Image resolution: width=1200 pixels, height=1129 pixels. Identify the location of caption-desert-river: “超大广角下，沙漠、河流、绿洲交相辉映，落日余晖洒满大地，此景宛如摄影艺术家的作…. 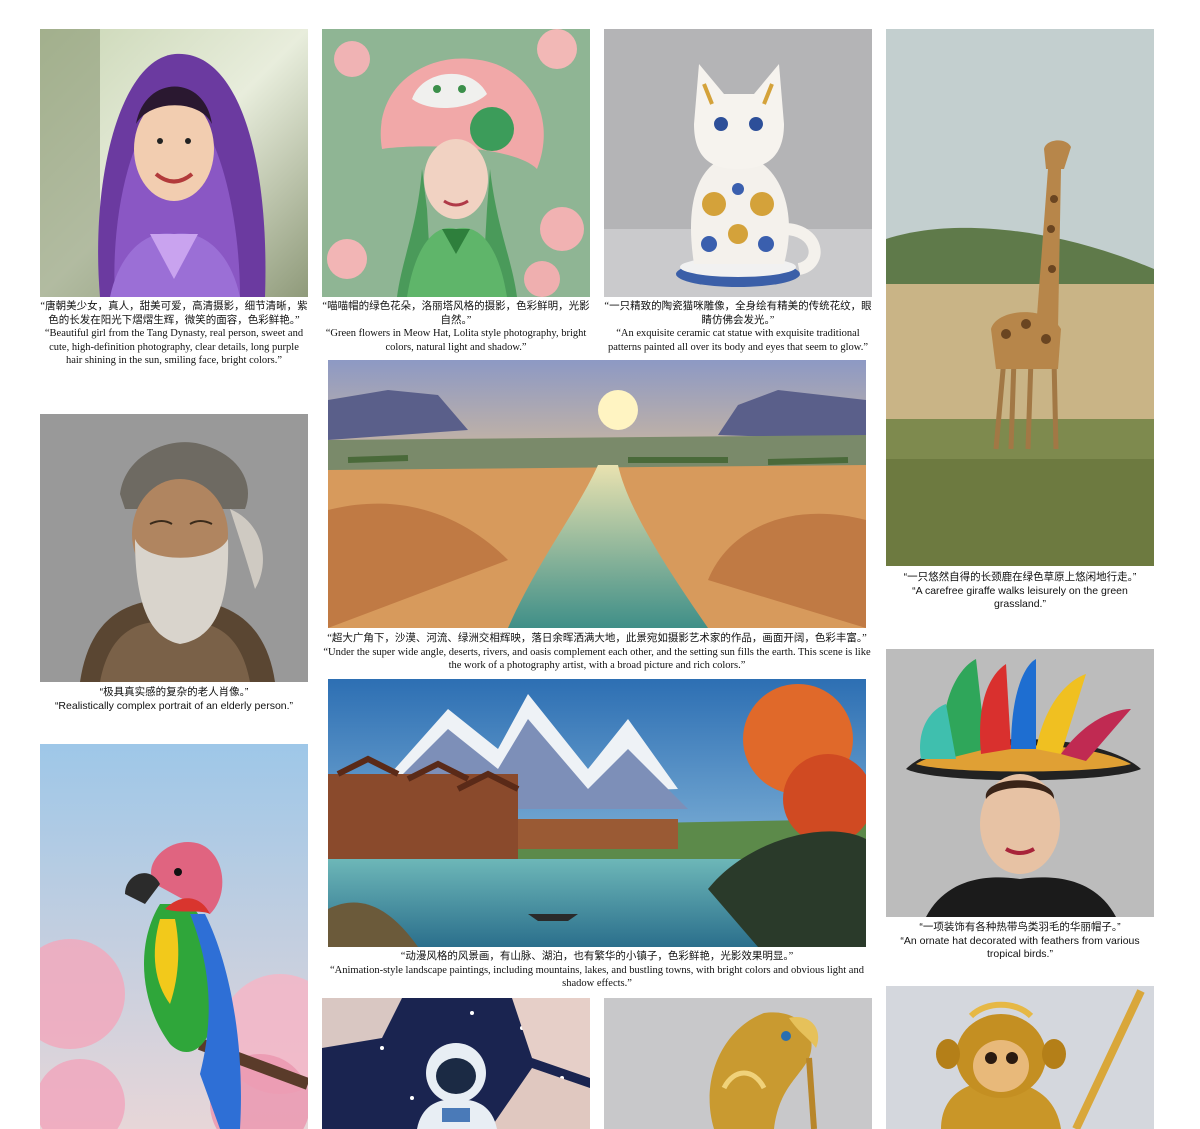
(597, 652).